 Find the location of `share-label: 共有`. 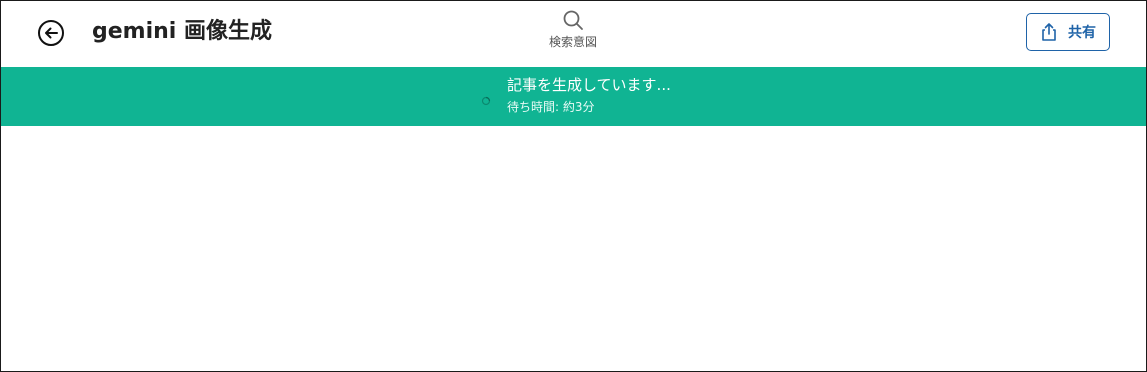

share-label: 共有 is located at coordinates (1082, 33).